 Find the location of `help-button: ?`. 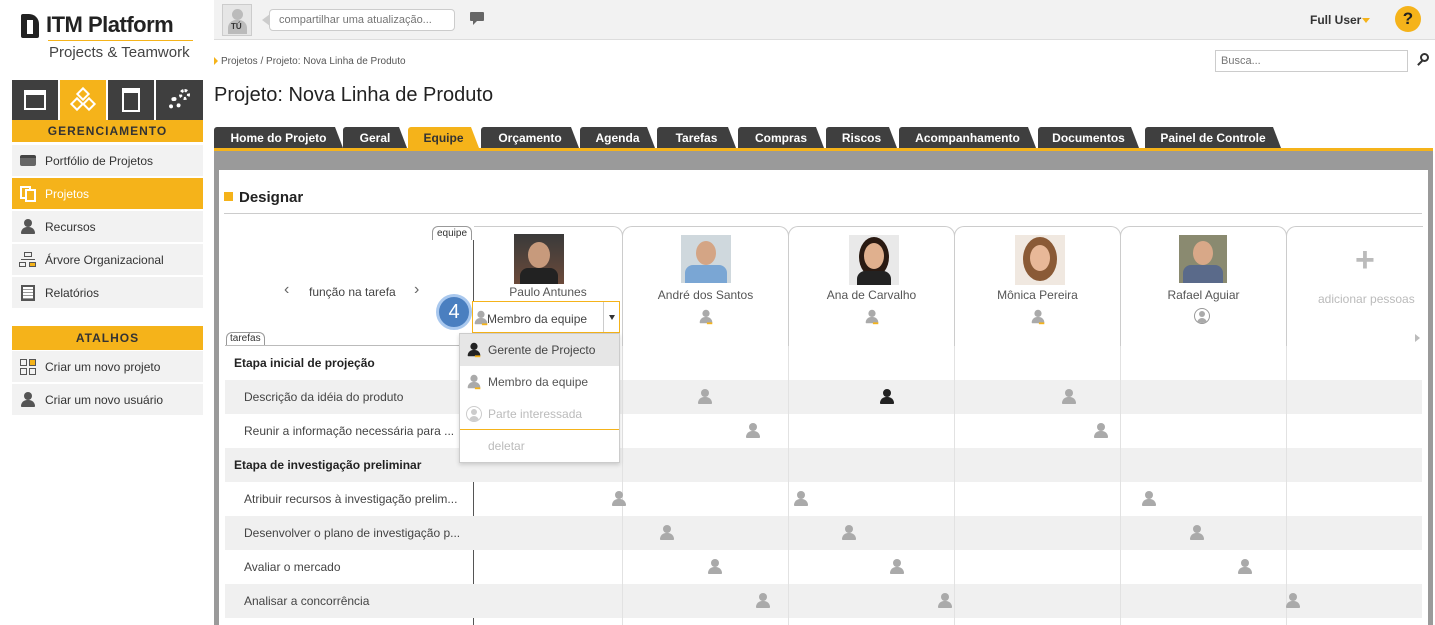

help-button: ? is located at coordinates (1408, 19).